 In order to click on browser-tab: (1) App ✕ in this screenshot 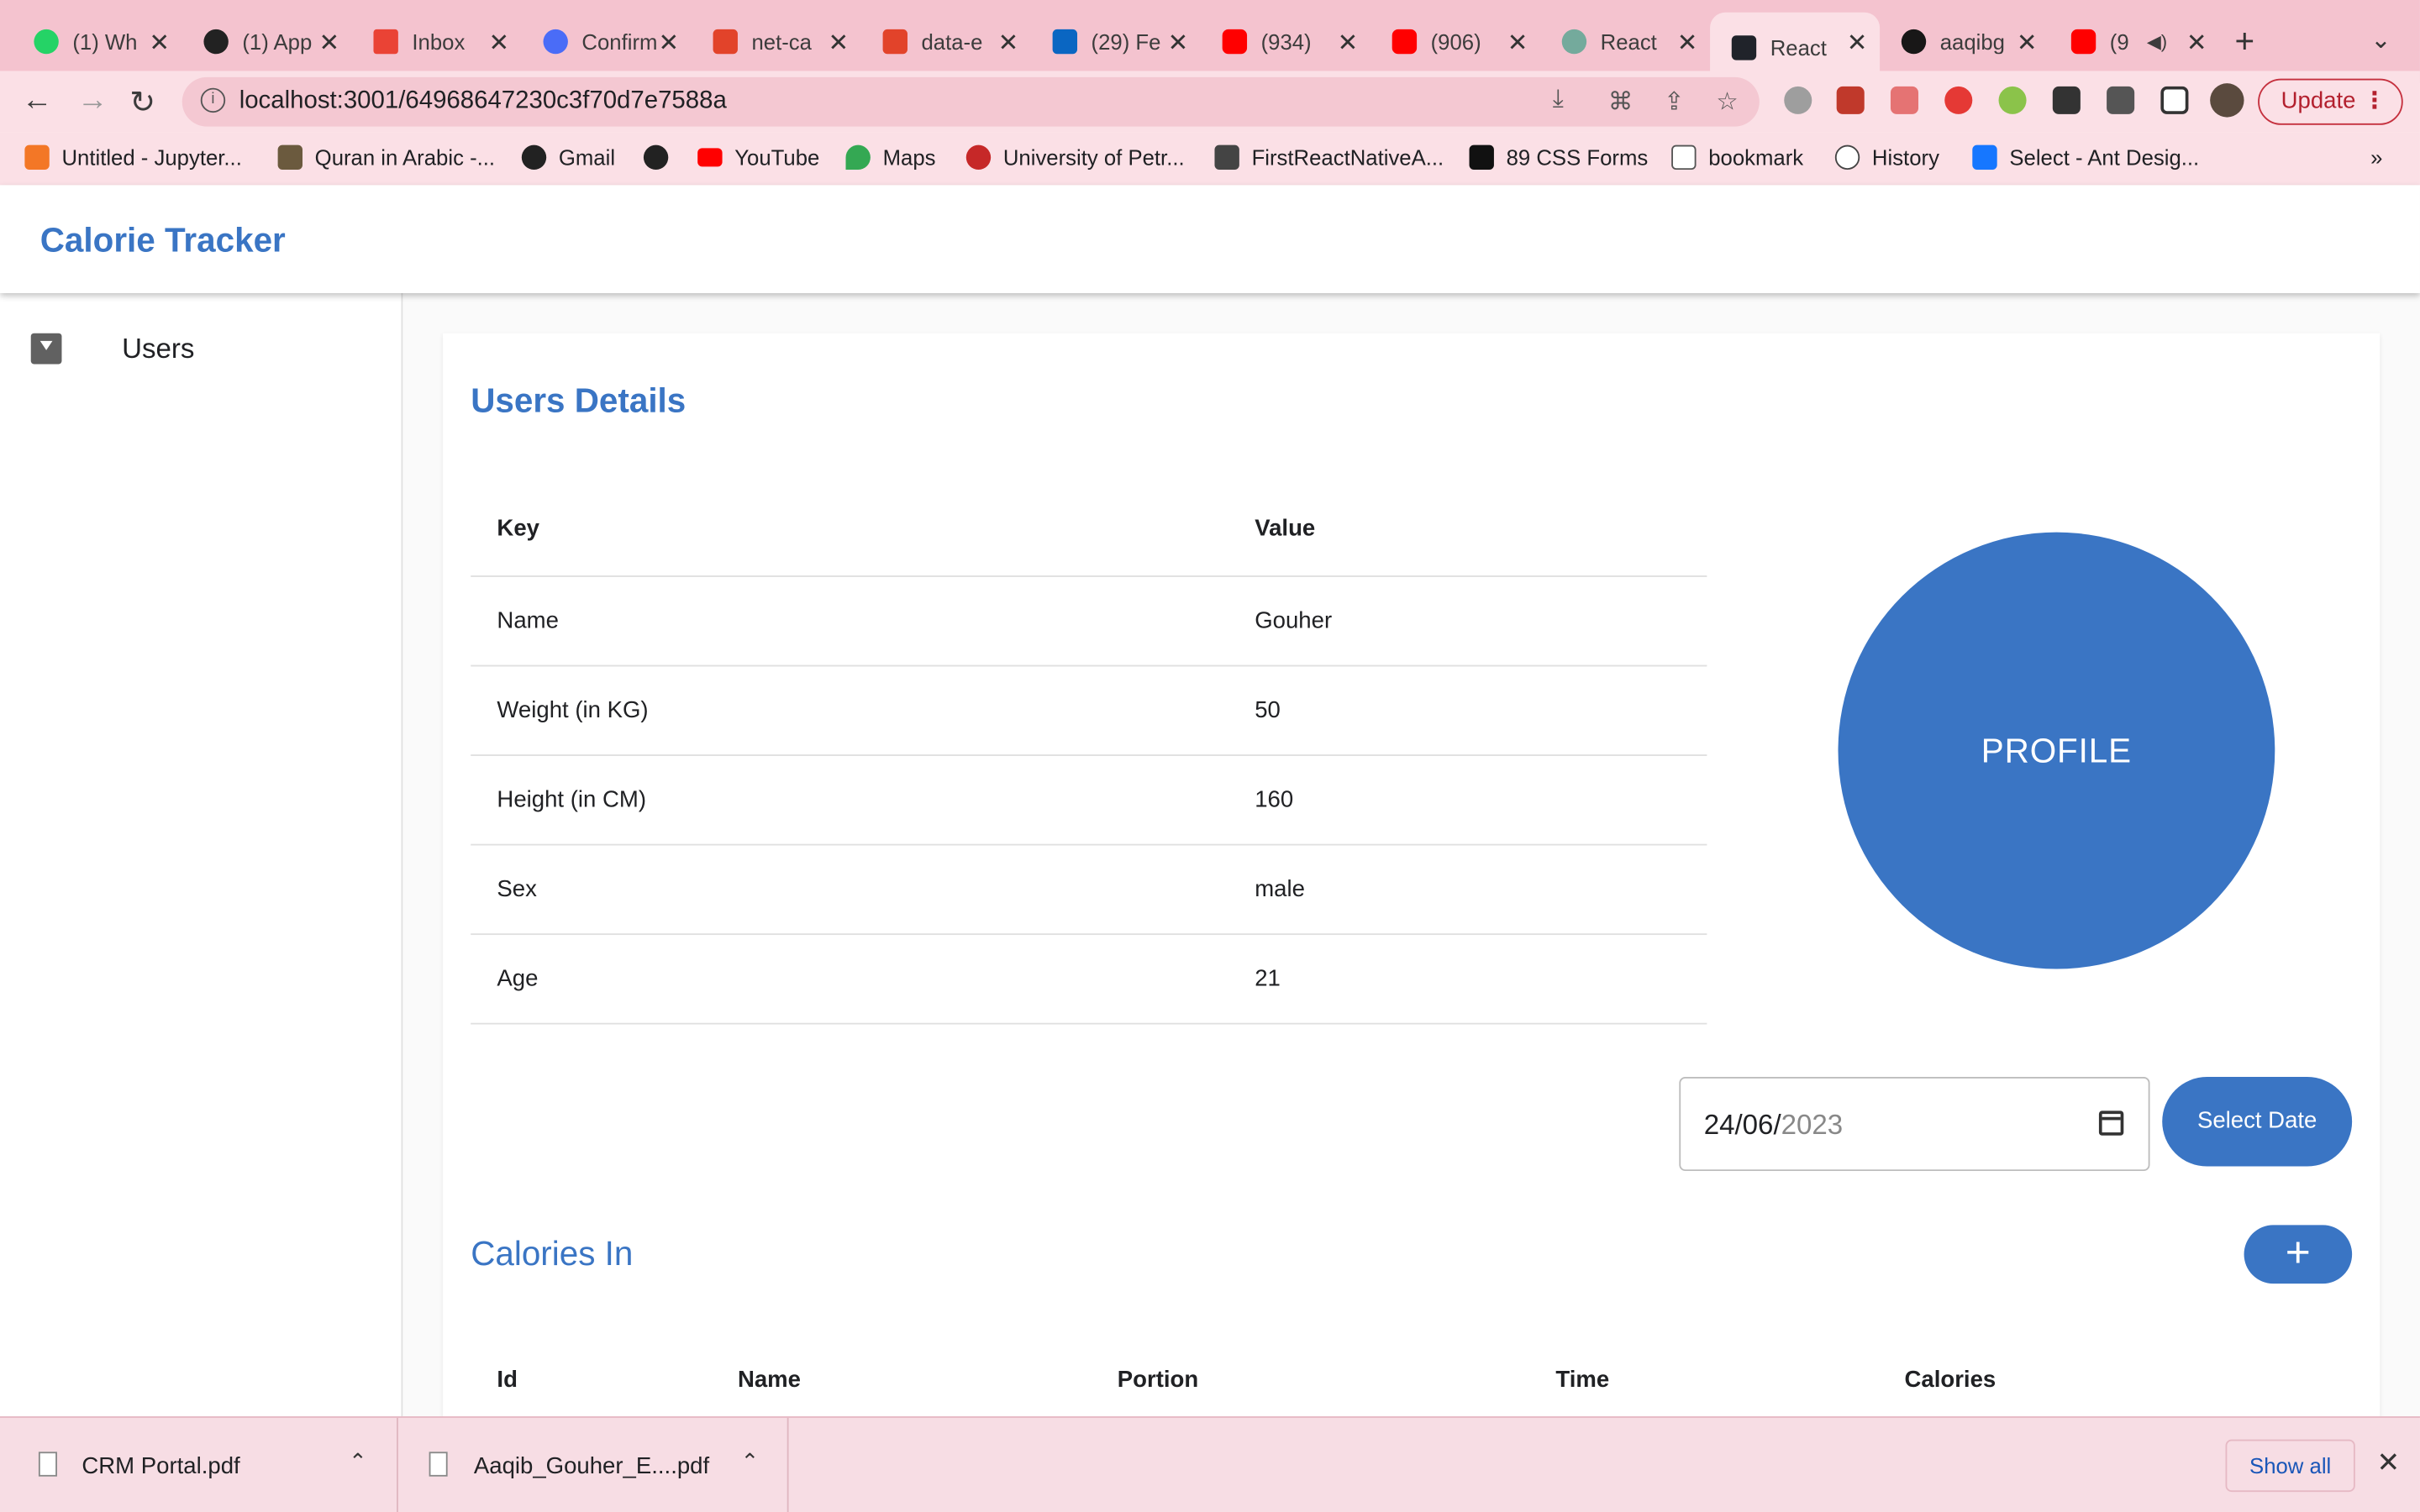, I will do `click(267, 41)`.